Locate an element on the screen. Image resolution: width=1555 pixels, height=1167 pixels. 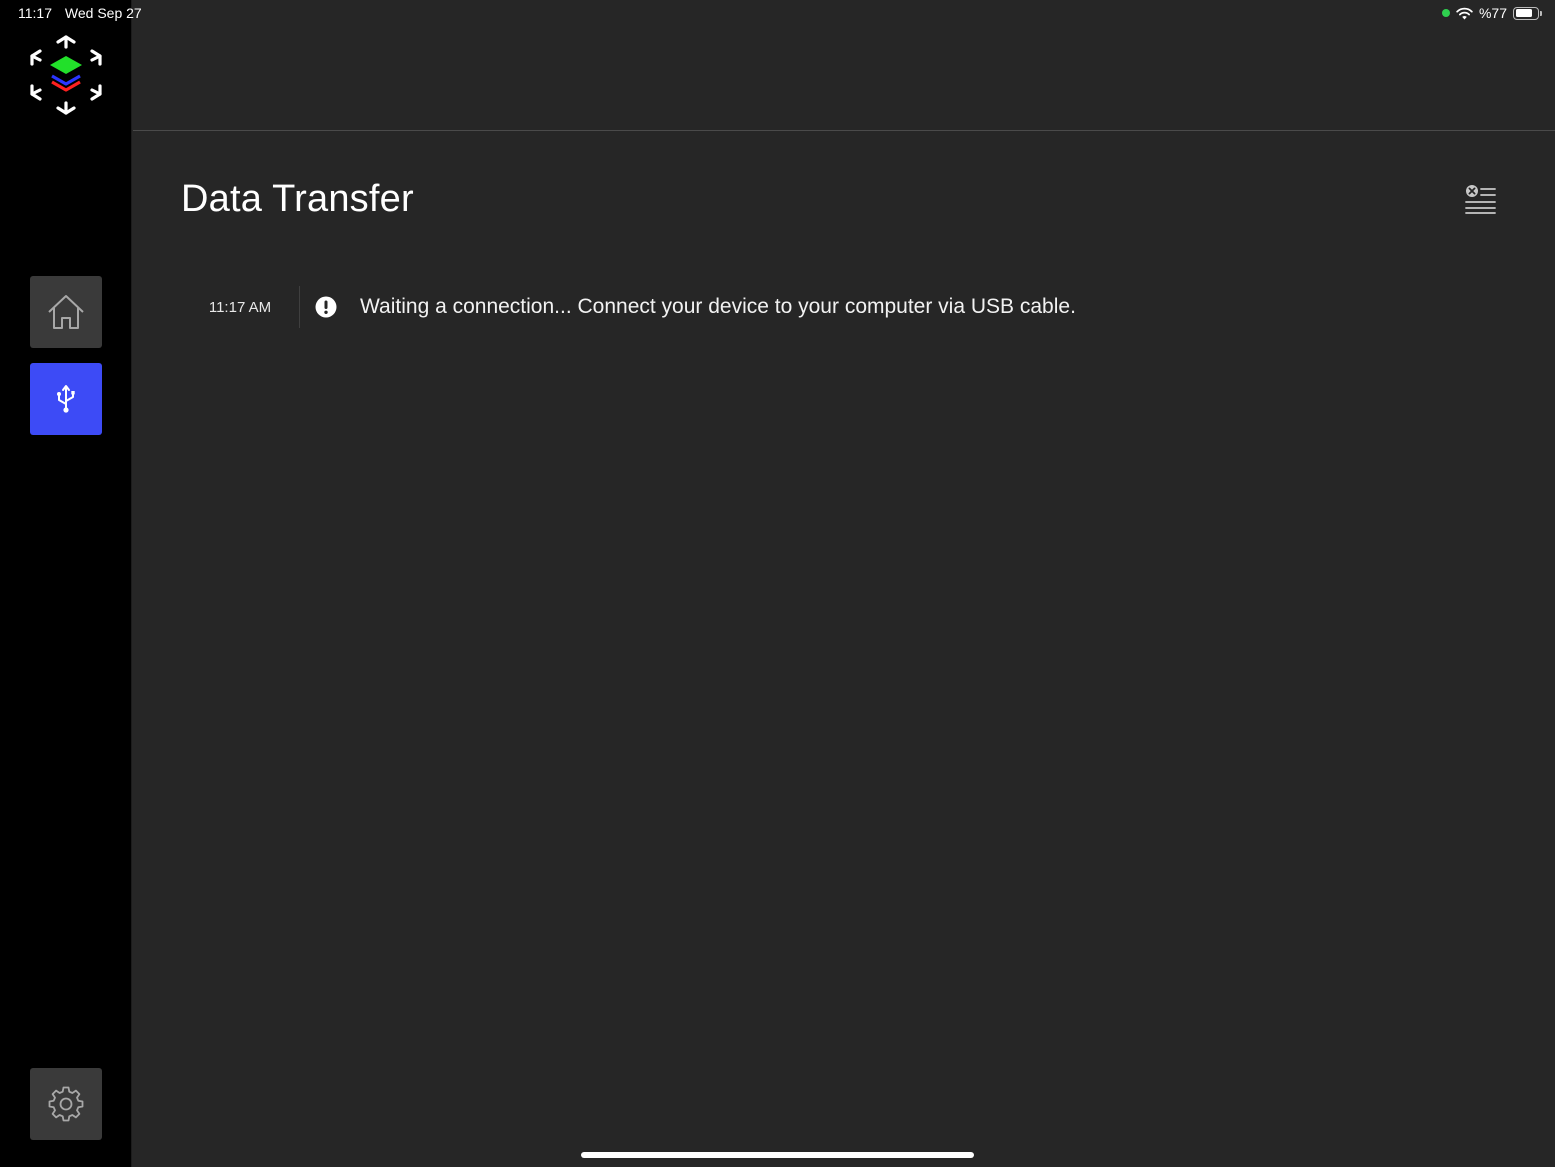
usb-icon is located at coordinates (66, 399).